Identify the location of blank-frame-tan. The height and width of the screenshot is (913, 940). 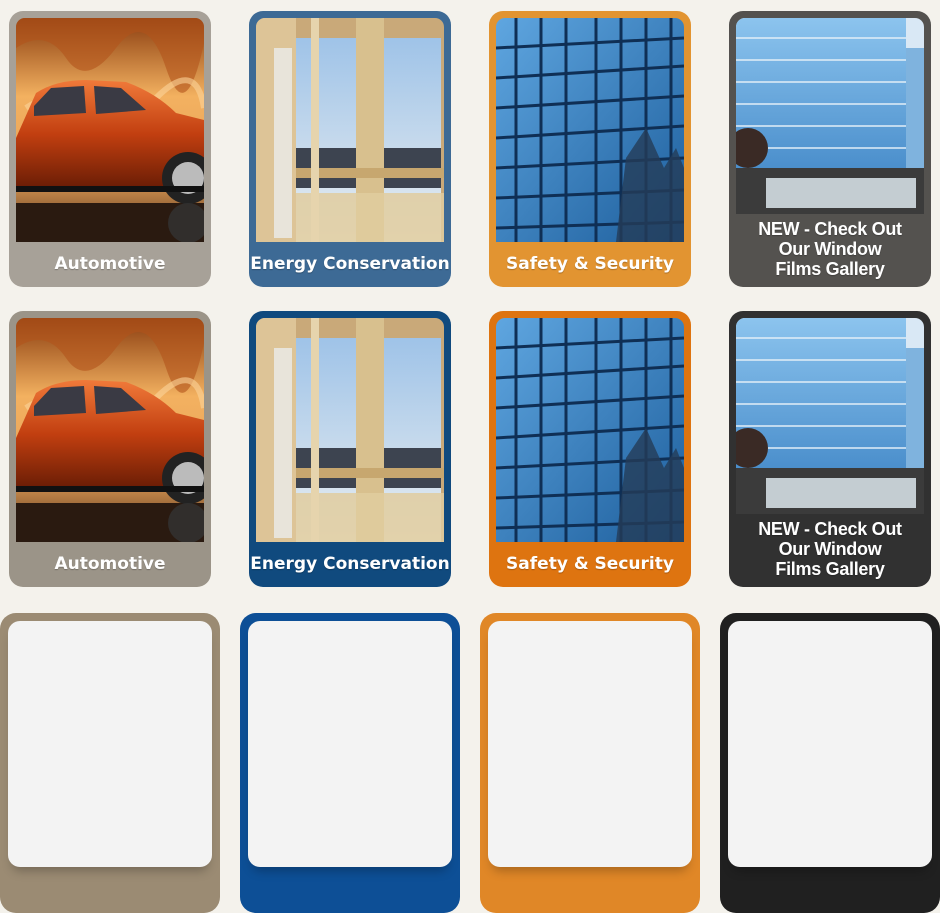
(110, 763).